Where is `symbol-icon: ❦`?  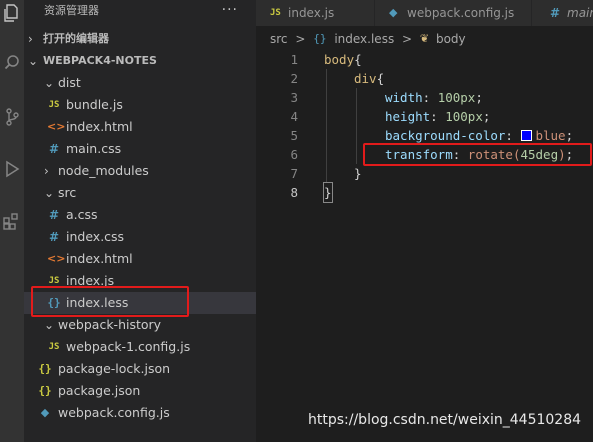 symbol-icon: ❦ is located at coordinates (424, 38).